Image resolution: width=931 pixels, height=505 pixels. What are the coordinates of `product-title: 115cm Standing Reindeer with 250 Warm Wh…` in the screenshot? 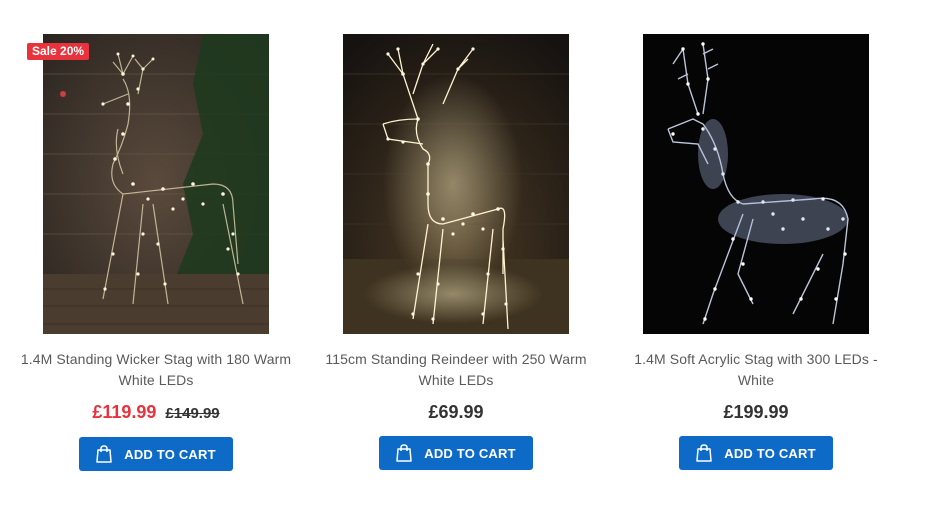 It's located at (456, 370).